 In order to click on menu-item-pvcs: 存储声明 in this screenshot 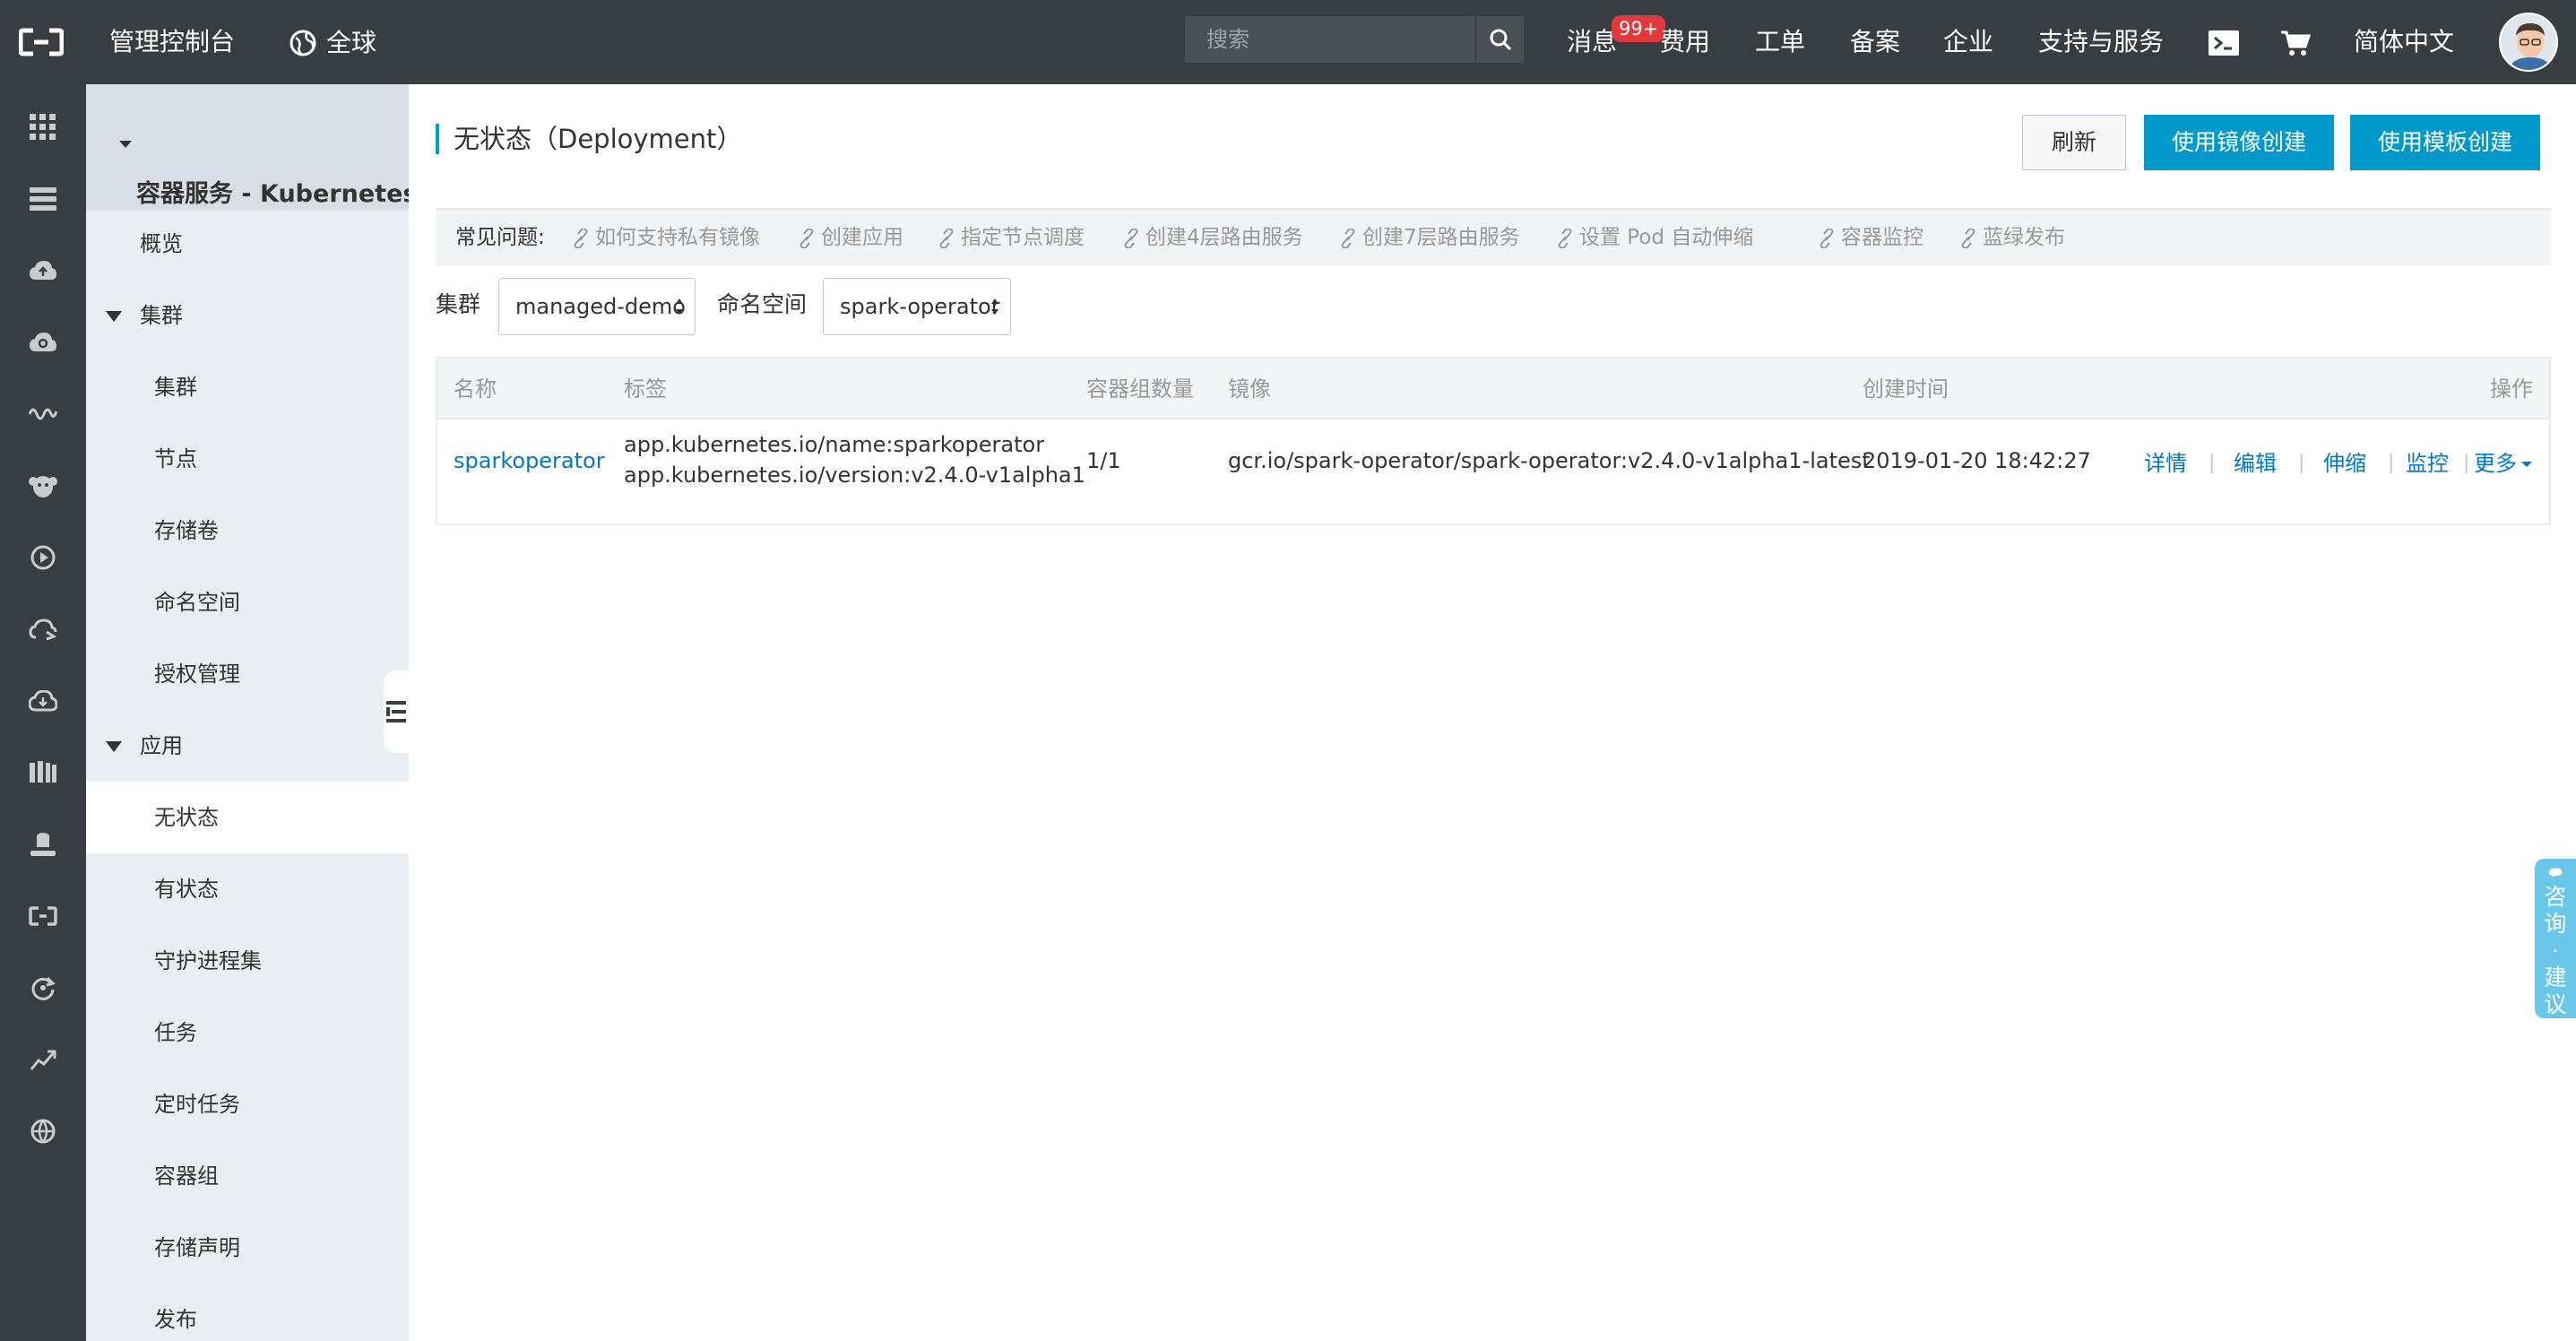, I will do `click(247, 1248)`.